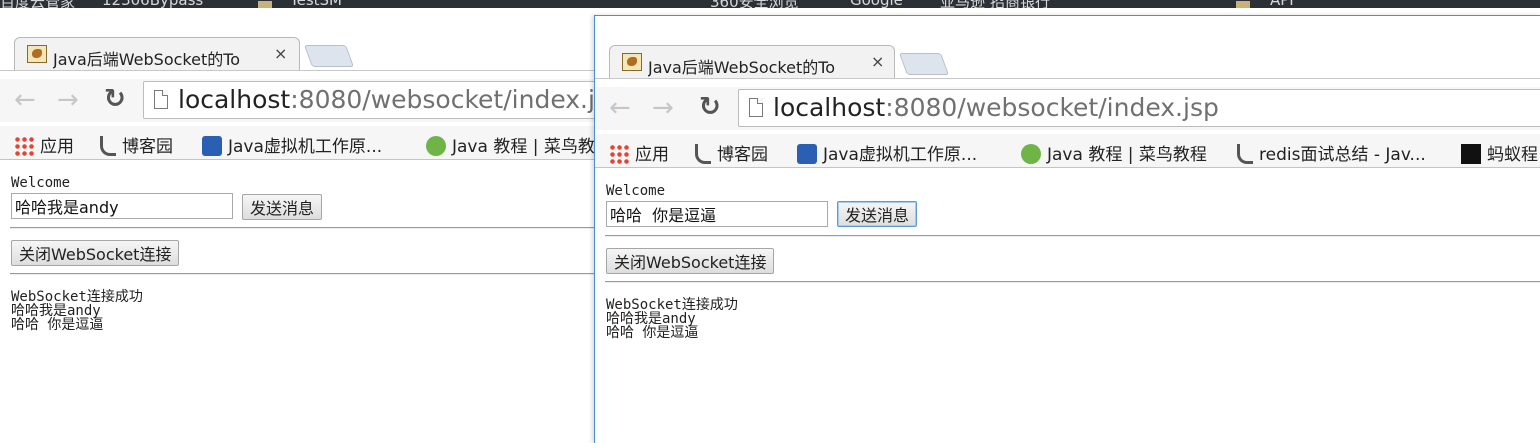 The image size is (1540, 443). What do you see at coordinates (1020, 4) in the screenshot?
I see `taskbar-item: 招商银行` at bounding box center [1020, 4].